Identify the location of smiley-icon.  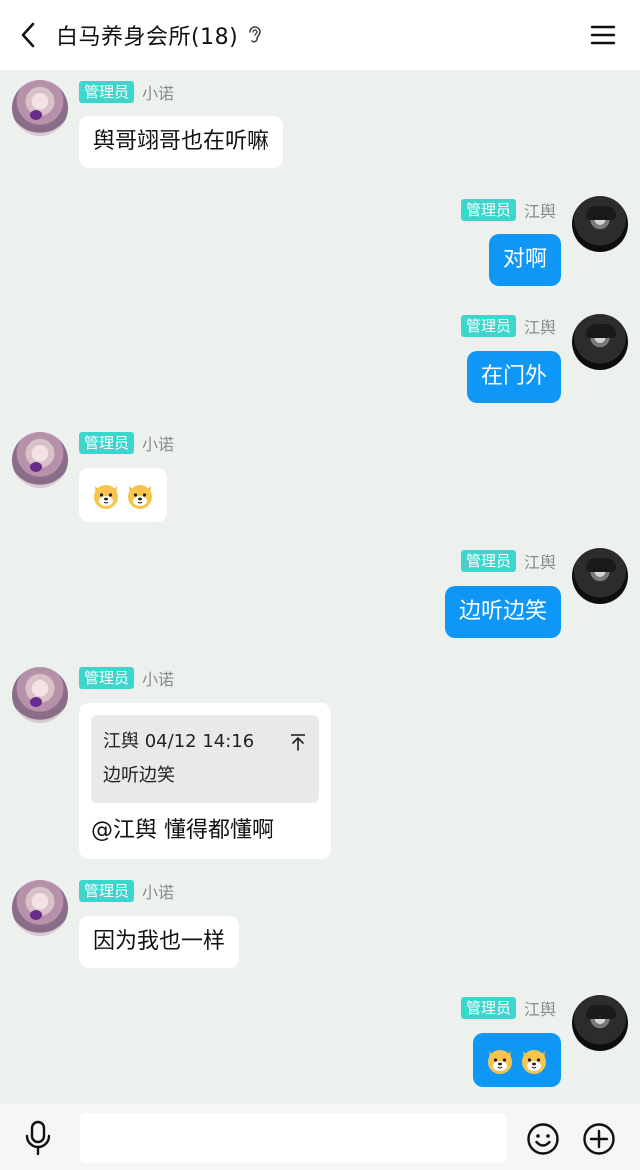
(543, 1139).